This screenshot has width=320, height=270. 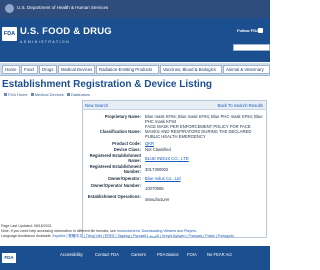 I want to click on nav-home: Home, so click(x=11, y=69).